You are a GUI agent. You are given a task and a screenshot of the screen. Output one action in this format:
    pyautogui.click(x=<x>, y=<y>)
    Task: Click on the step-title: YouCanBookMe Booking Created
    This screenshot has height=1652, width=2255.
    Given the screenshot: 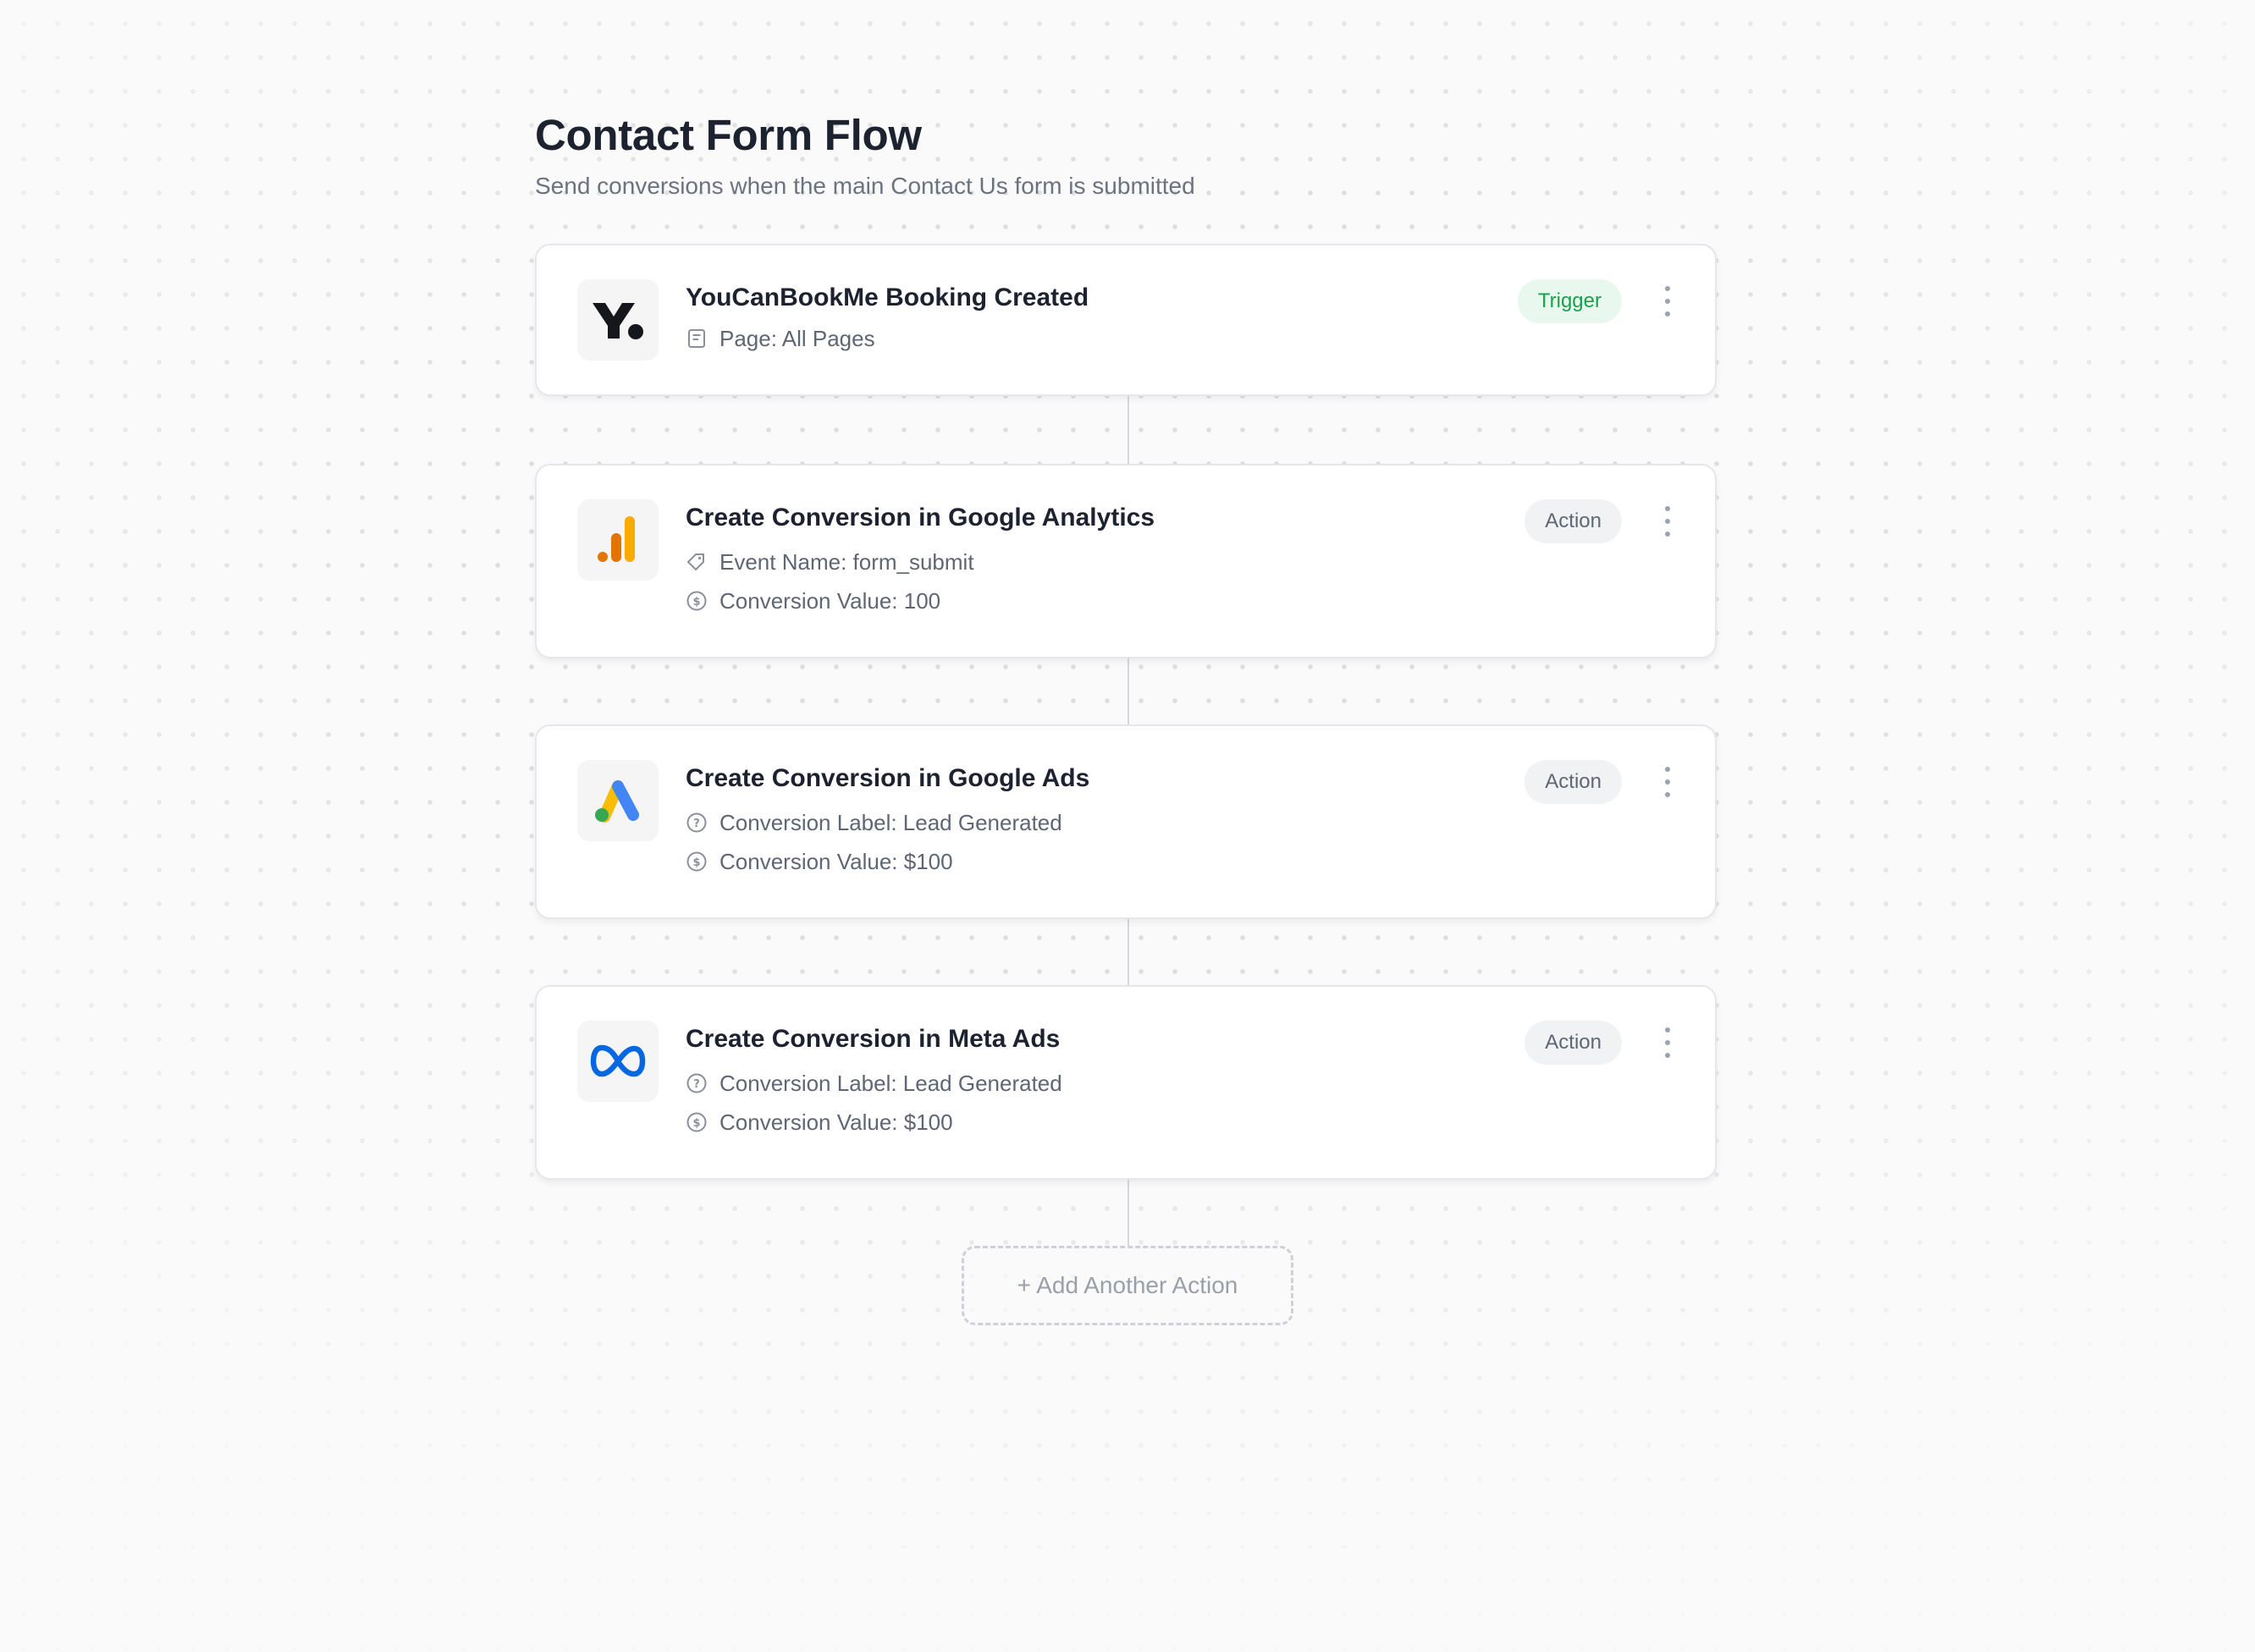 What is the action you would take?
    pyautogui.click(x=888, y=297)
    